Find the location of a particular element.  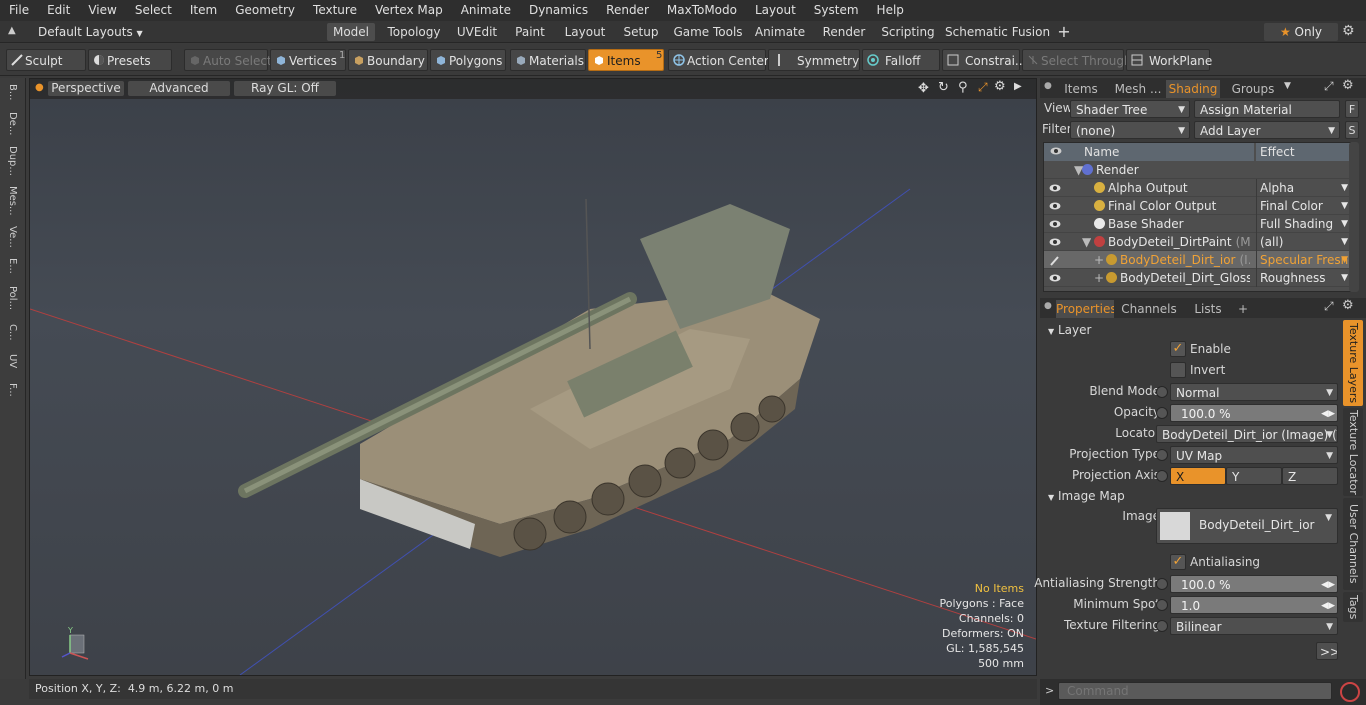

view-dropdown: Shader Tree ▼ is located at coordinates (1130, 109).